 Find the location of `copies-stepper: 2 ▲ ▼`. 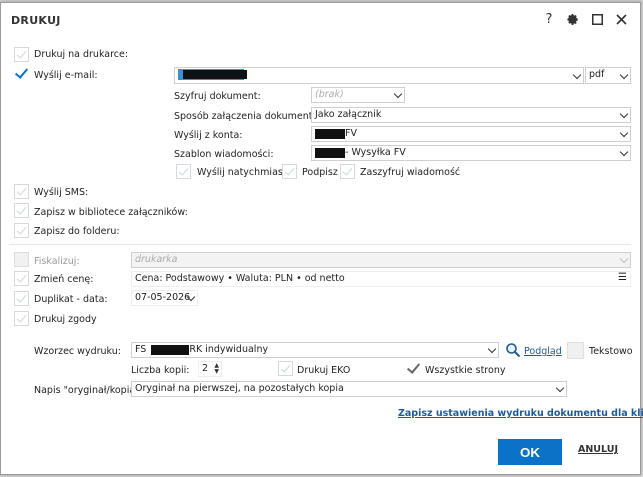

copies-stepper: 2 ▲ ▼ is located at coordinates (210, 369).